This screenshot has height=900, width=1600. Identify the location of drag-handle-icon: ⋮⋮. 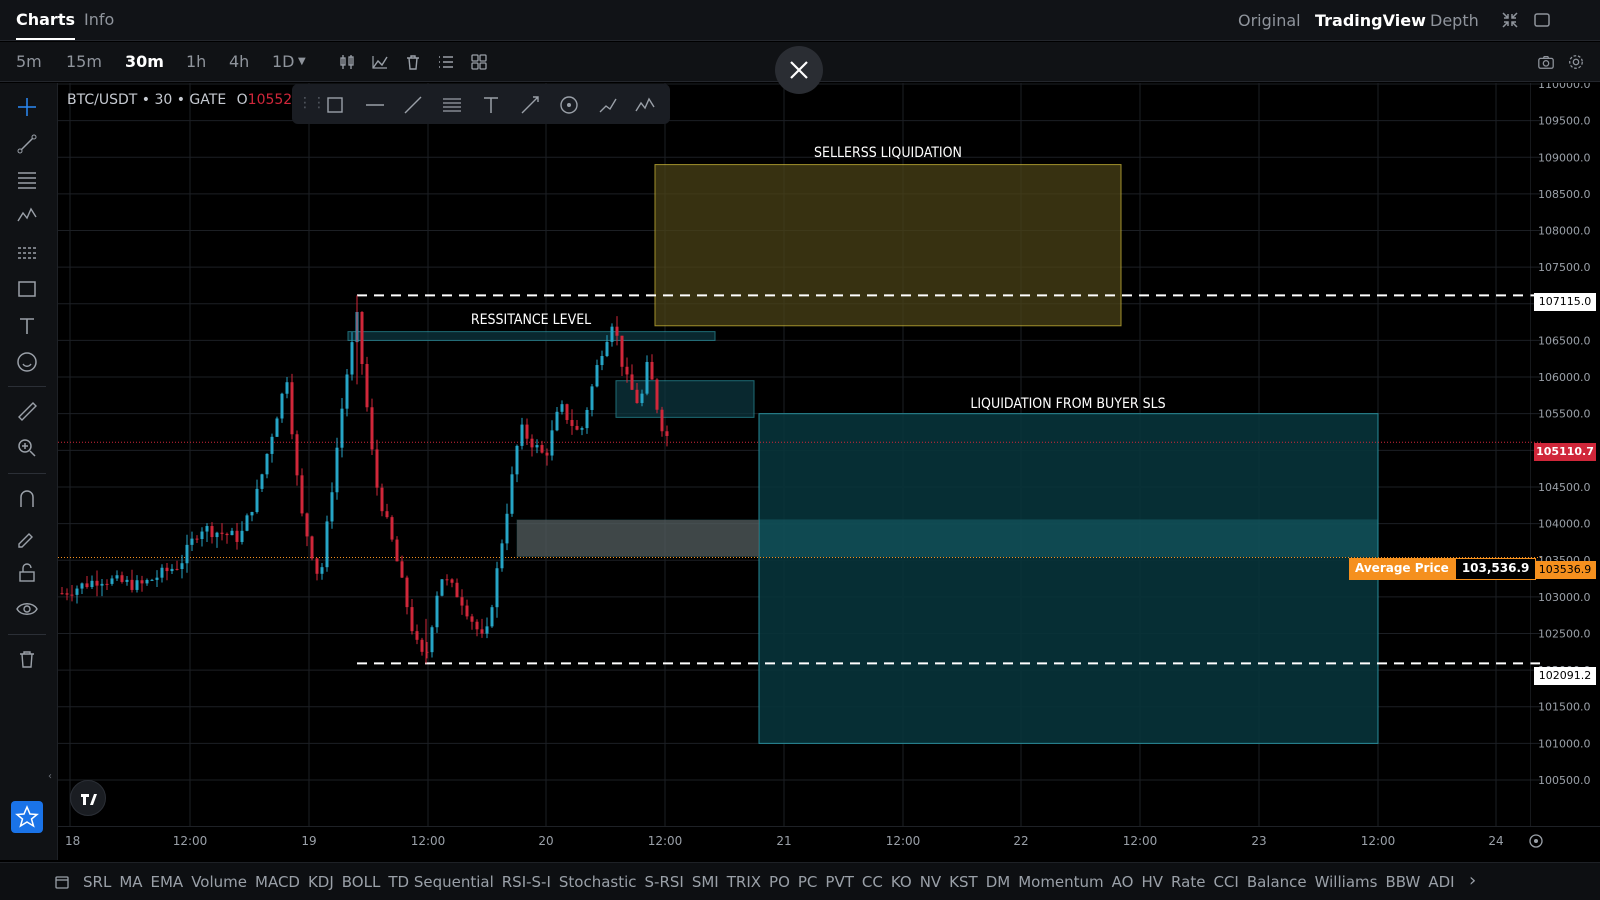
(312, 103).